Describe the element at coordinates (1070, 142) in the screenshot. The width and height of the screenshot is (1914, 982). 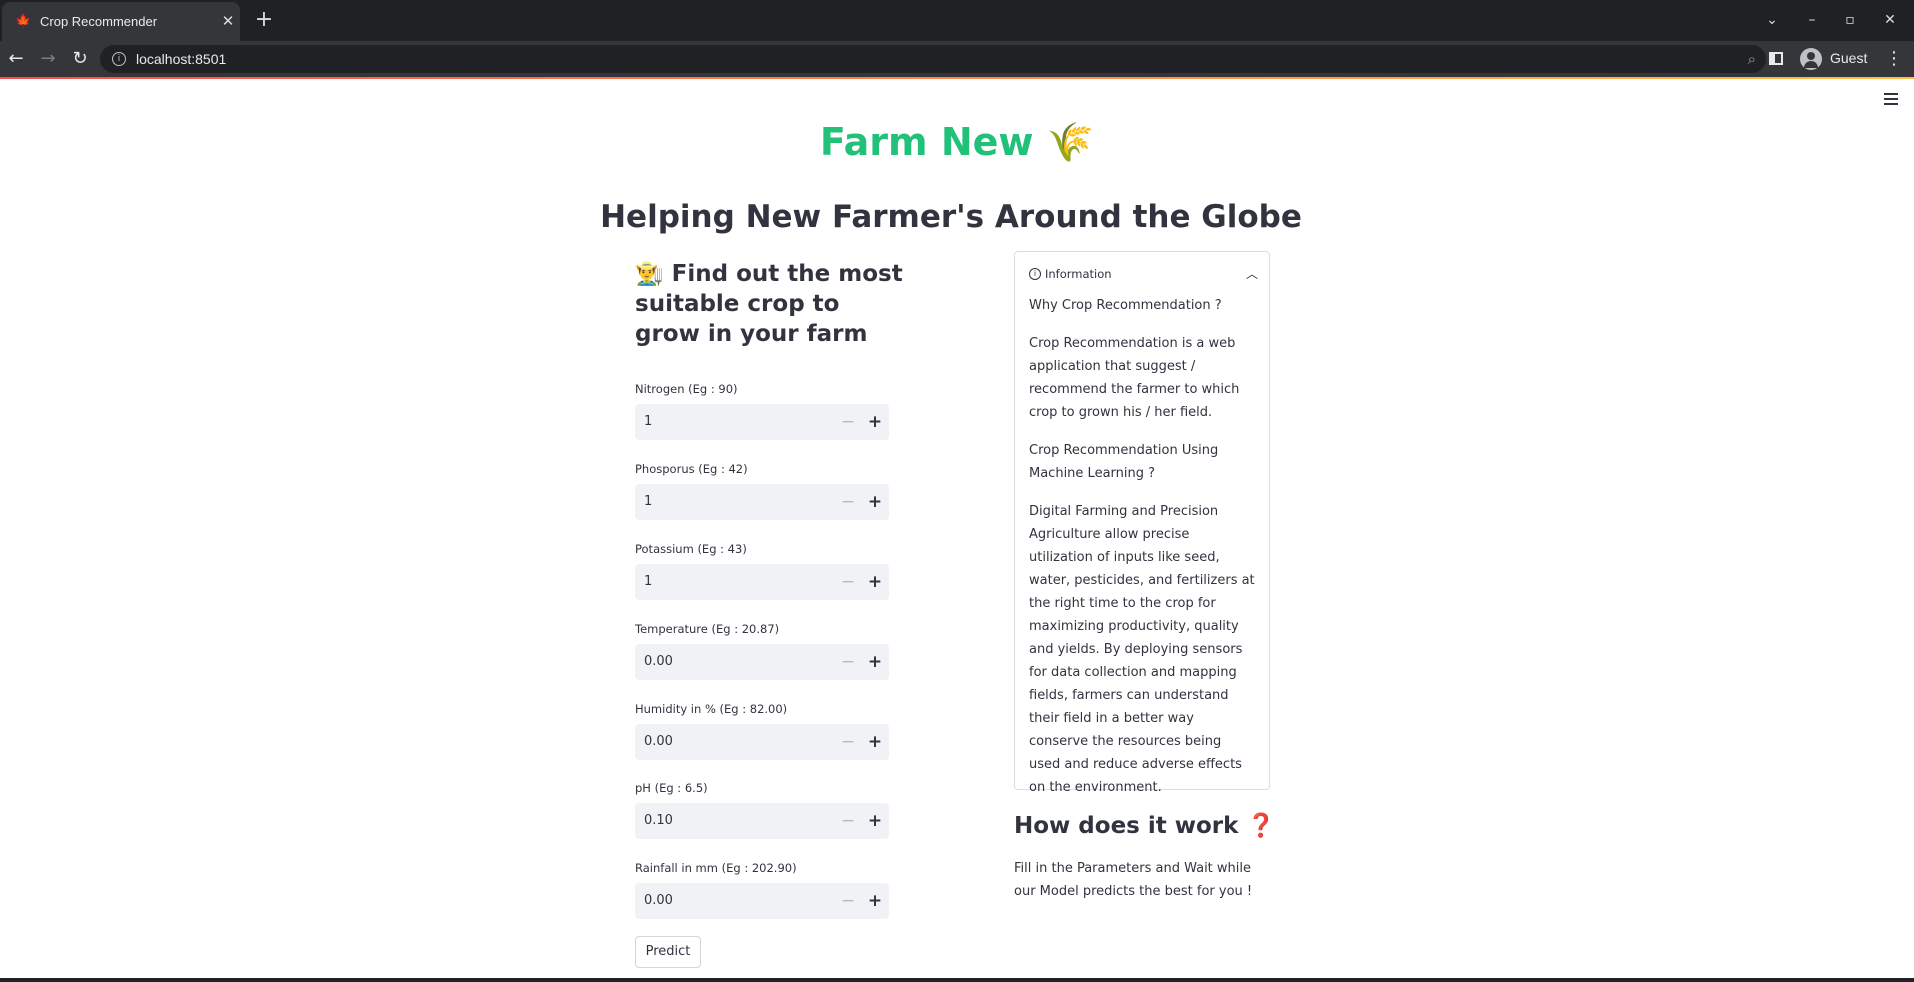
I see `rice-icon: 🌾` at that location.